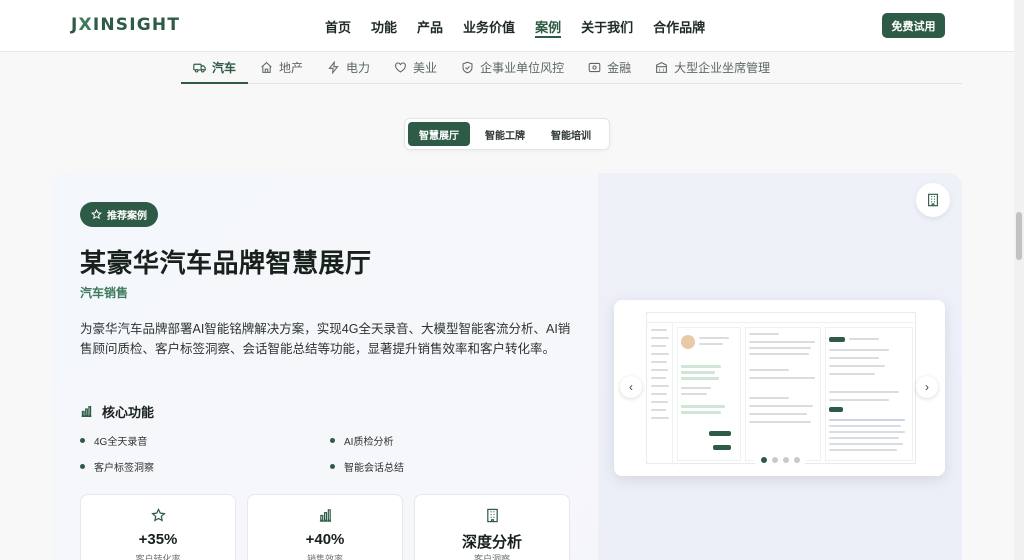  What do you see at coordinates (467, 67) in the screenshot?
I see `shield-icon` at bounding box center [467, 67].